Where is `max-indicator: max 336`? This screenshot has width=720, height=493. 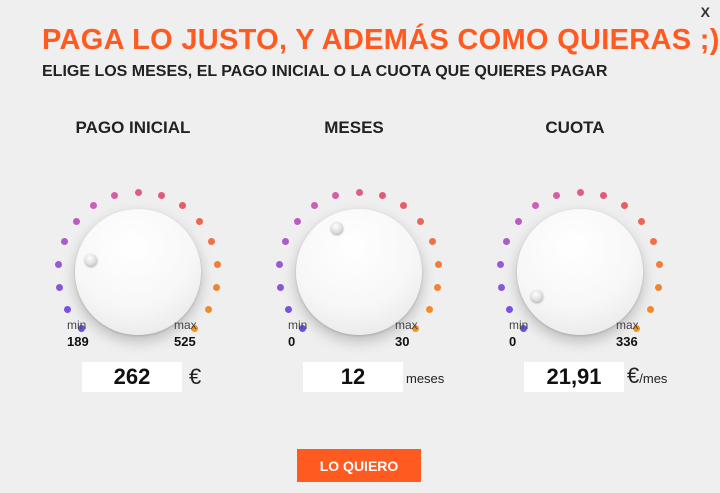 max-indicator: max 336 is located at coordinates (627, 333).